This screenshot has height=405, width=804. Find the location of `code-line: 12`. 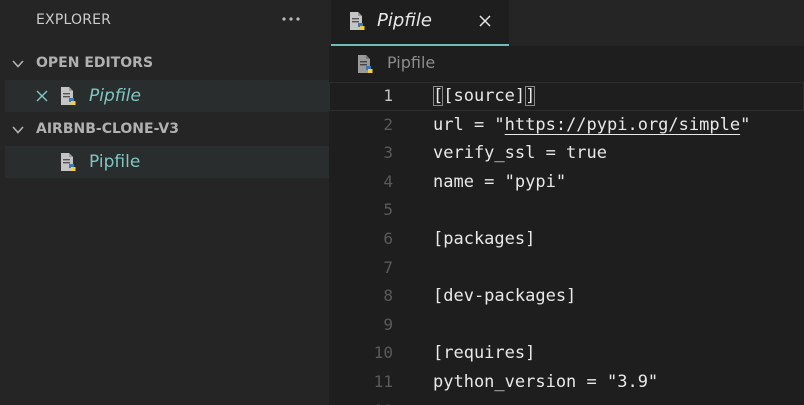

code-line: 12 is located at coordinates (566, 401).